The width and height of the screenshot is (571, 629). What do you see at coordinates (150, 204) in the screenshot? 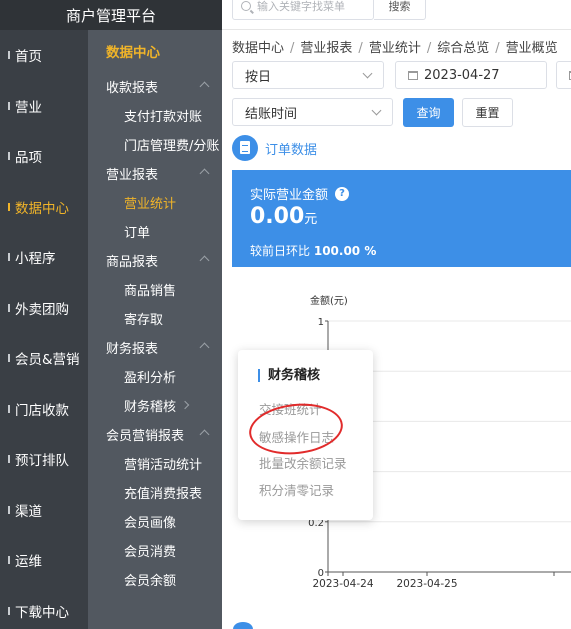
I see `nav-subitem-label: 营业统计` at bounding box center [150, 204].